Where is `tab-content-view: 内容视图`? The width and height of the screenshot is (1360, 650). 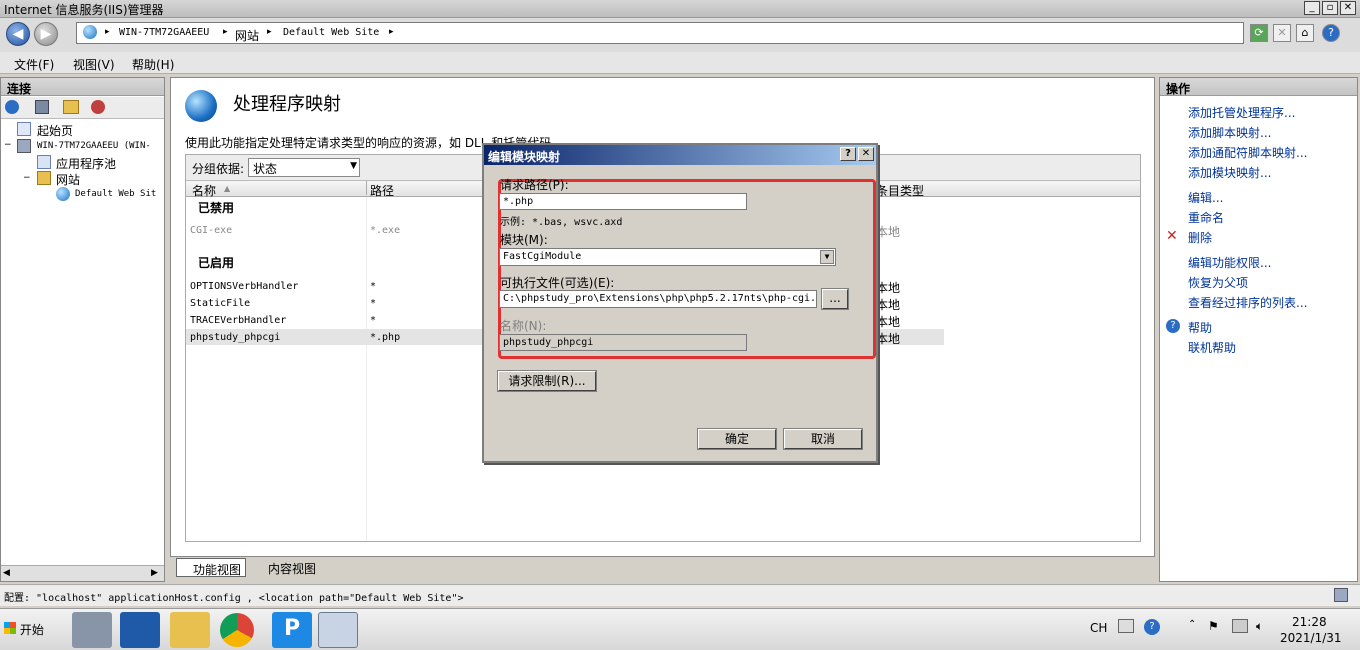
tab-content-view: 内容视图 is located at coordinates (287, 567).